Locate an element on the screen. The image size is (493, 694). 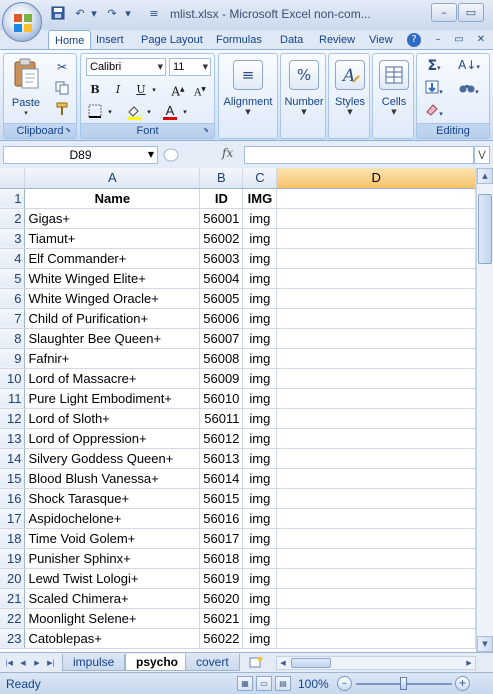
paste-button: Paste ▾ is located at coordinates (26, 88).